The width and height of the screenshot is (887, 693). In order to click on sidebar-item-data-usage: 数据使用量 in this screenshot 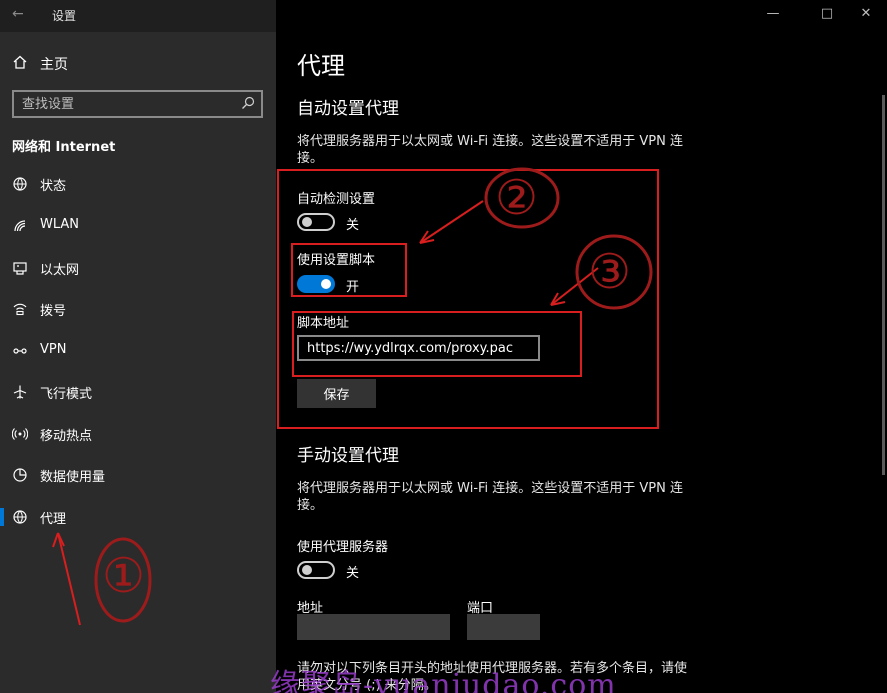, I will do `click(138, 475)`.